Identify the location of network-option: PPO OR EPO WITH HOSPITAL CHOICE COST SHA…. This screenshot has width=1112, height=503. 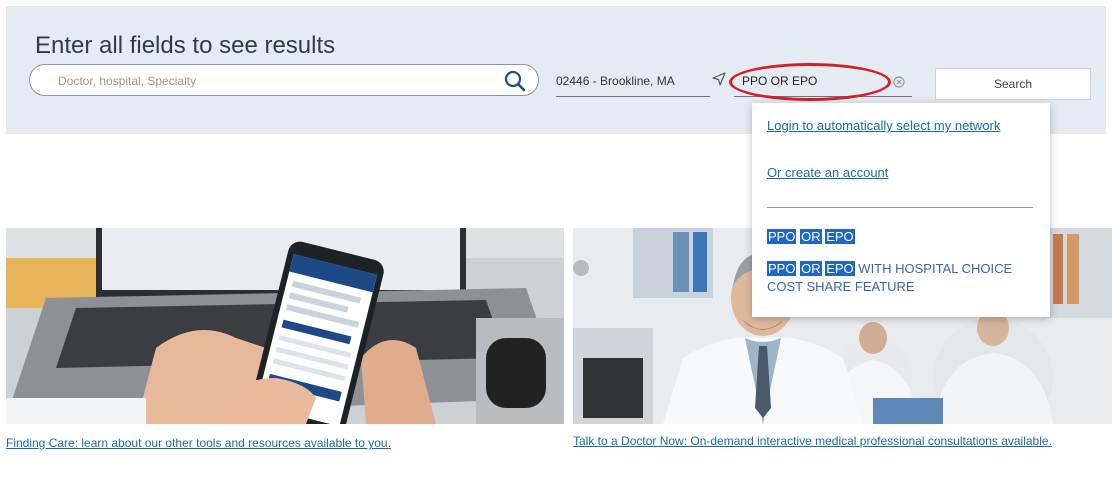
(902, 278).